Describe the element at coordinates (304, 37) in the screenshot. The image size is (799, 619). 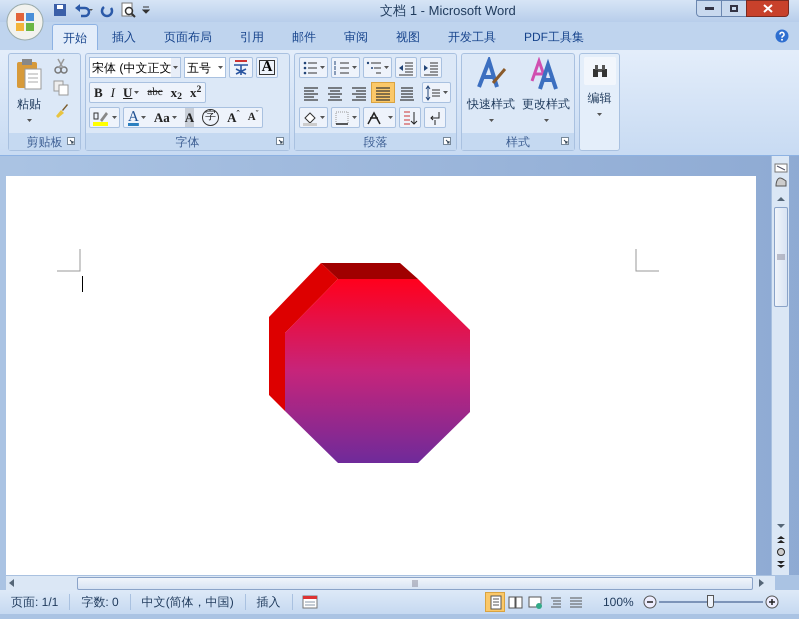
I see `ribbon-tab: 邮件` at that location.